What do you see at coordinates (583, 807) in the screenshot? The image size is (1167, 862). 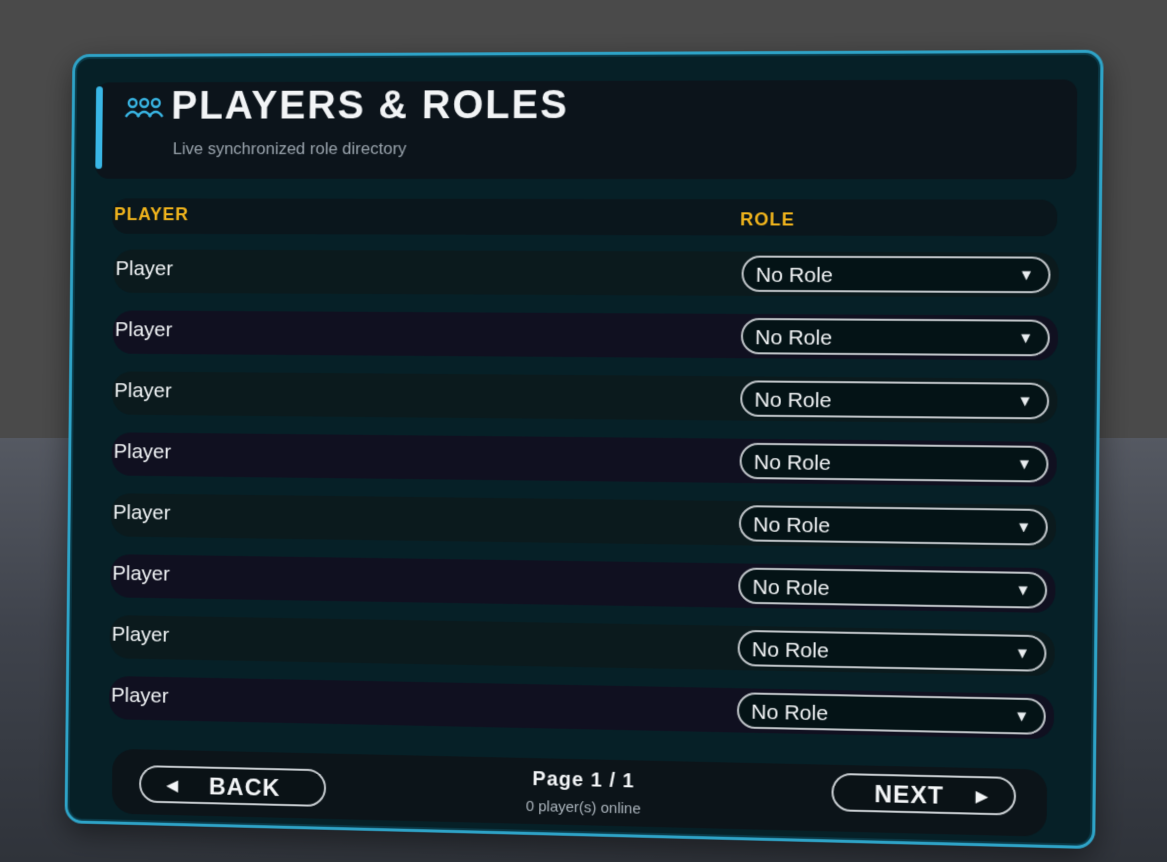 I see `online-count: 0 player(s) online` at bounding box center [583, 807].